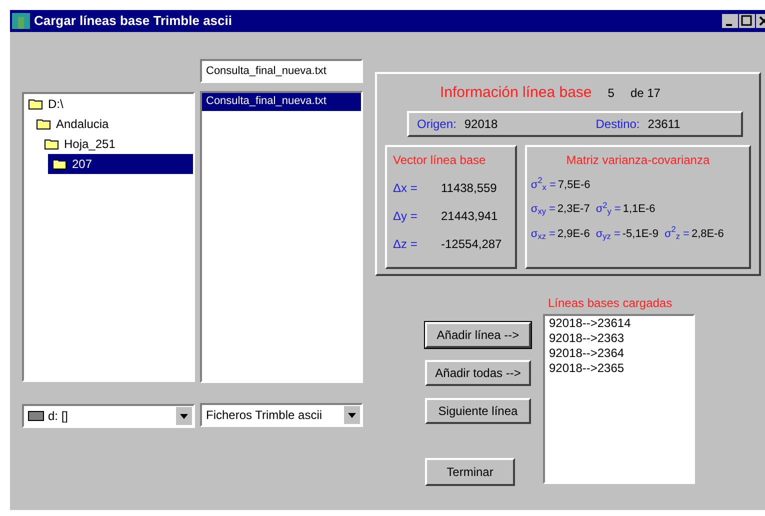 The image size is (765, 516). I want to click on action-button: Añadir línea -->, so click(478, 335).